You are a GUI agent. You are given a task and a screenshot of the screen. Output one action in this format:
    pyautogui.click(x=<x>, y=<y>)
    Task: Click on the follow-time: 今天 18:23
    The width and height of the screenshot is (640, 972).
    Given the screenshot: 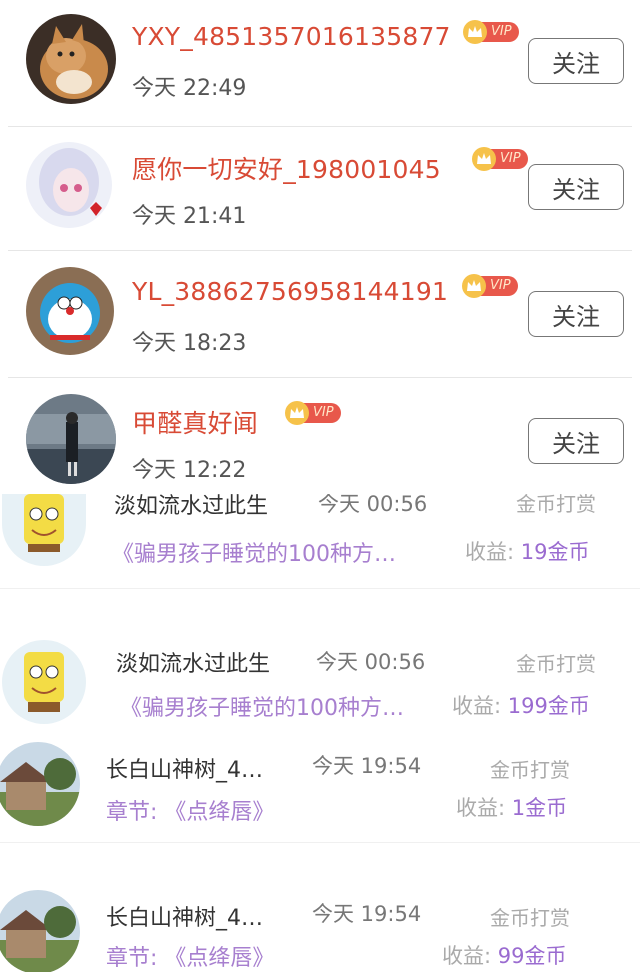 What is the action you would take?
    pyautogui.click(x=189, y=343)
    